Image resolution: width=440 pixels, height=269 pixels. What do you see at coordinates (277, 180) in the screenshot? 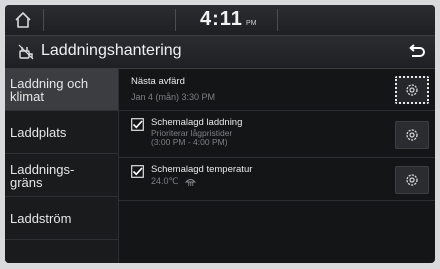
I see `scheduled-temperature-row: Schemalagd temperatur 24.0℃` at bounding box center [277, 180].